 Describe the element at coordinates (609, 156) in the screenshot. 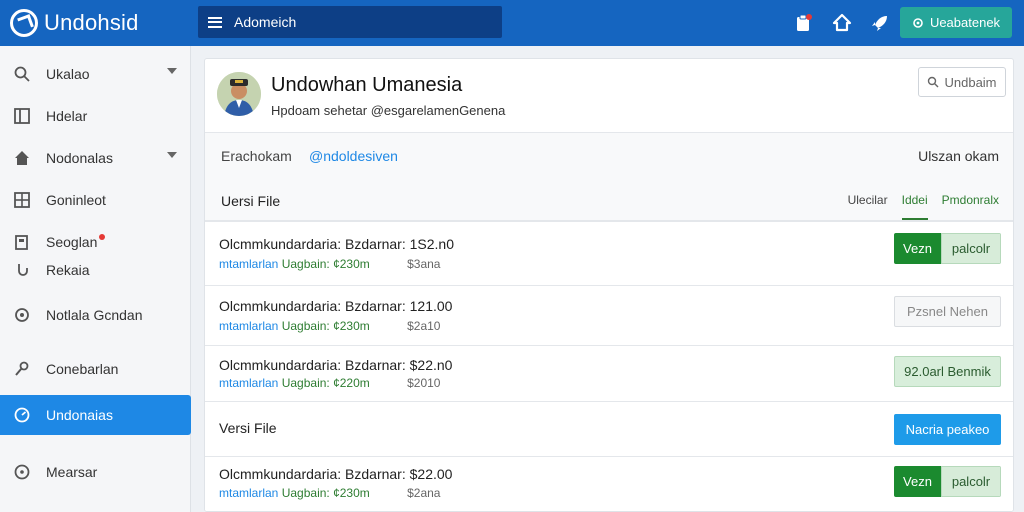

I see `meta-row: Erachokam @ndoldesiven Ulszan okam` at that location.